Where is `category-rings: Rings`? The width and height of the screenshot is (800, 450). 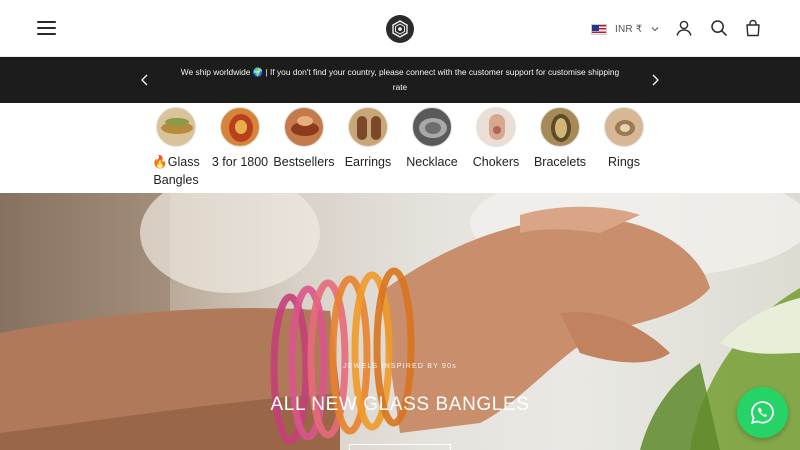 category-rings: Rings is located at coordinates (624, 139).